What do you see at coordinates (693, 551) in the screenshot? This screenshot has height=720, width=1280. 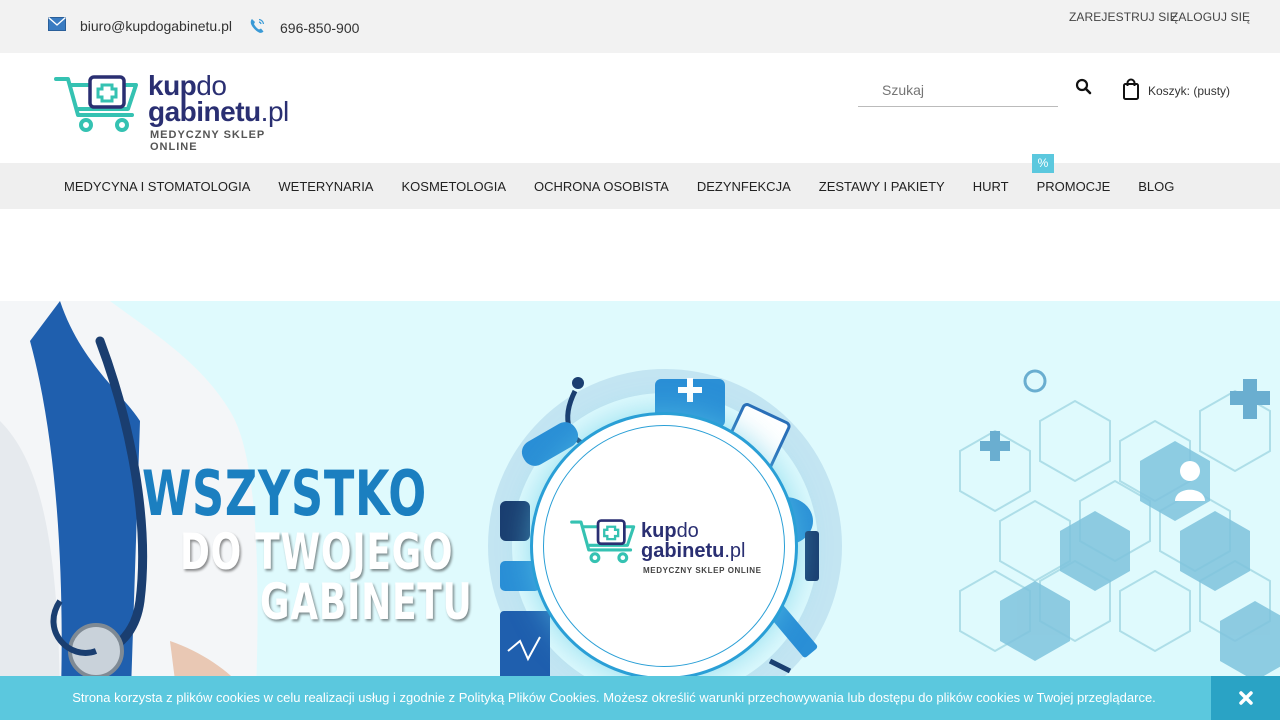 I see `banner-logo-line-2: gabinetu.pl` at bounding box center [693, 551].